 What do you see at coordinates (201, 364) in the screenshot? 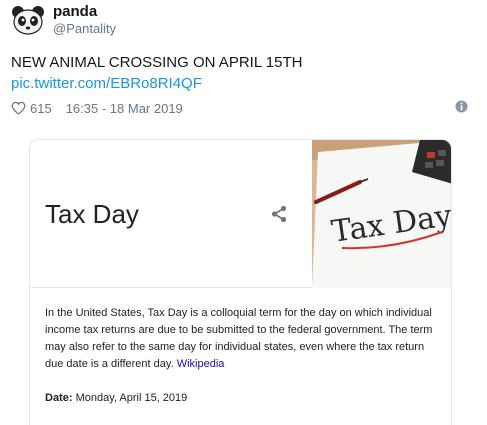
I see `wikipedia-link: Wikipedia` at bounding box center [201, 364].